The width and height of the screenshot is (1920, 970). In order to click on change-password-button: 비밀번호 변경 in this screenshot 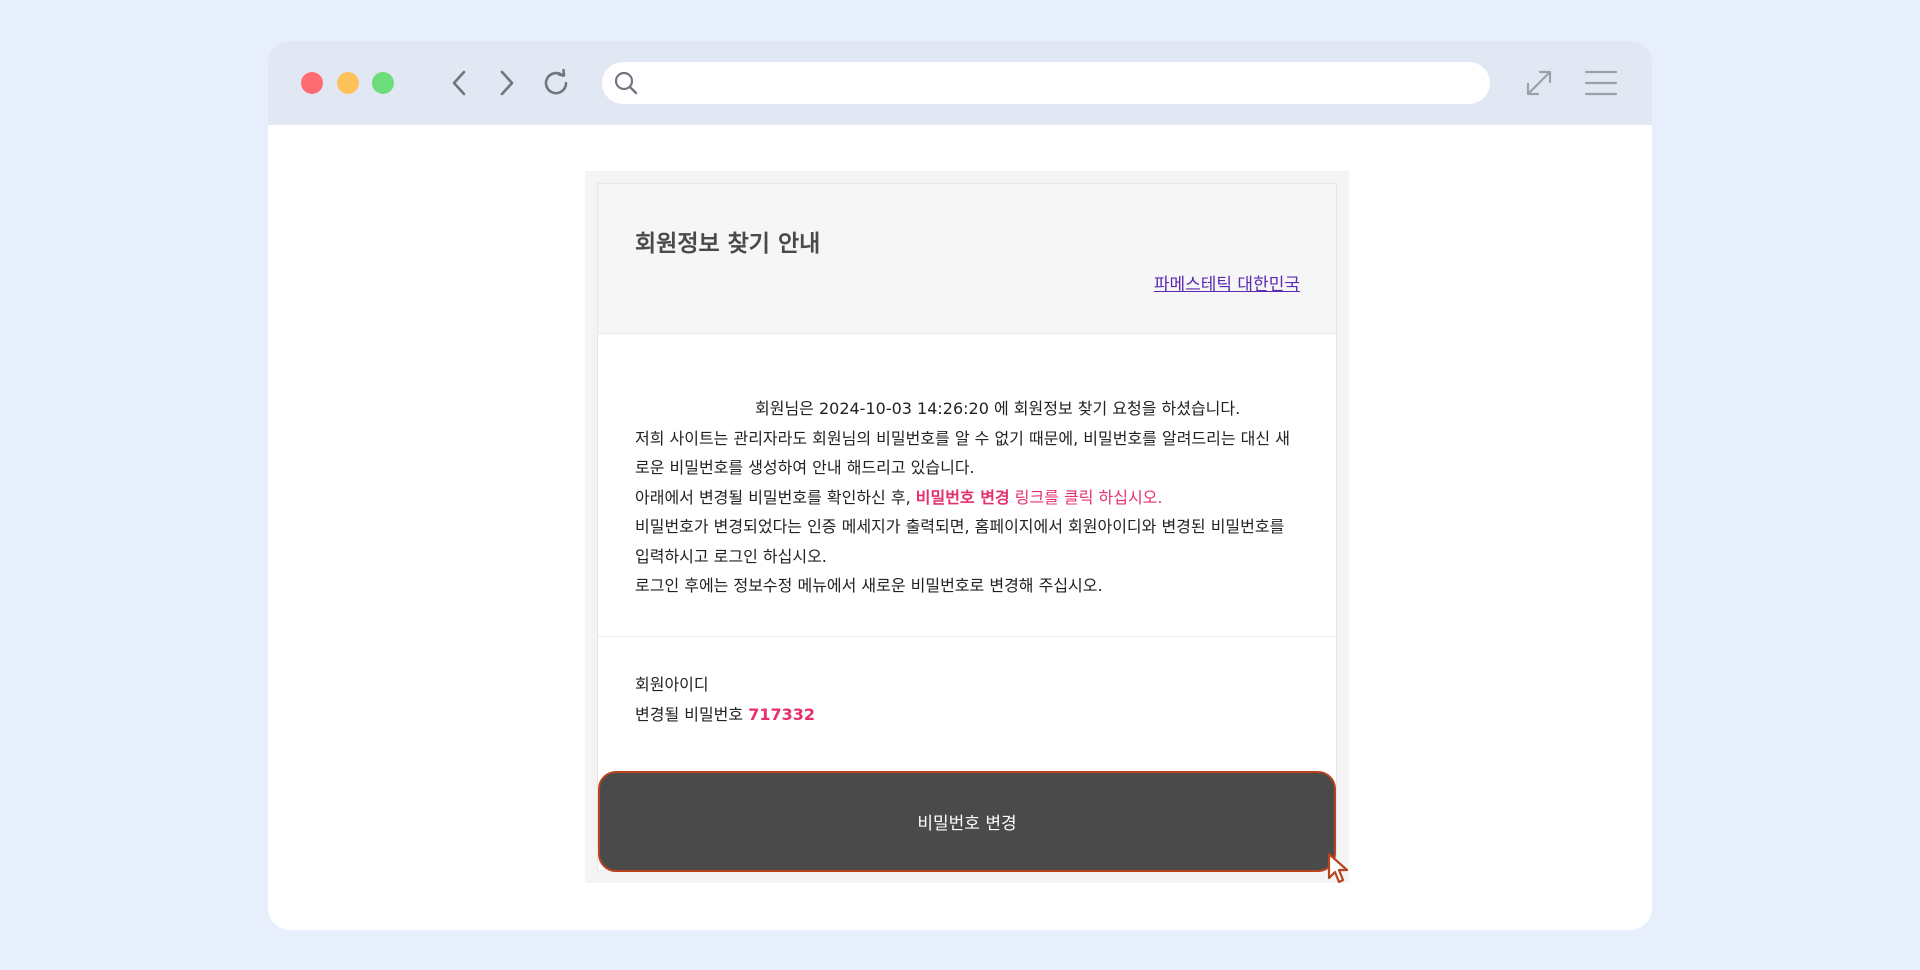, I will do `click(967, 821)`.